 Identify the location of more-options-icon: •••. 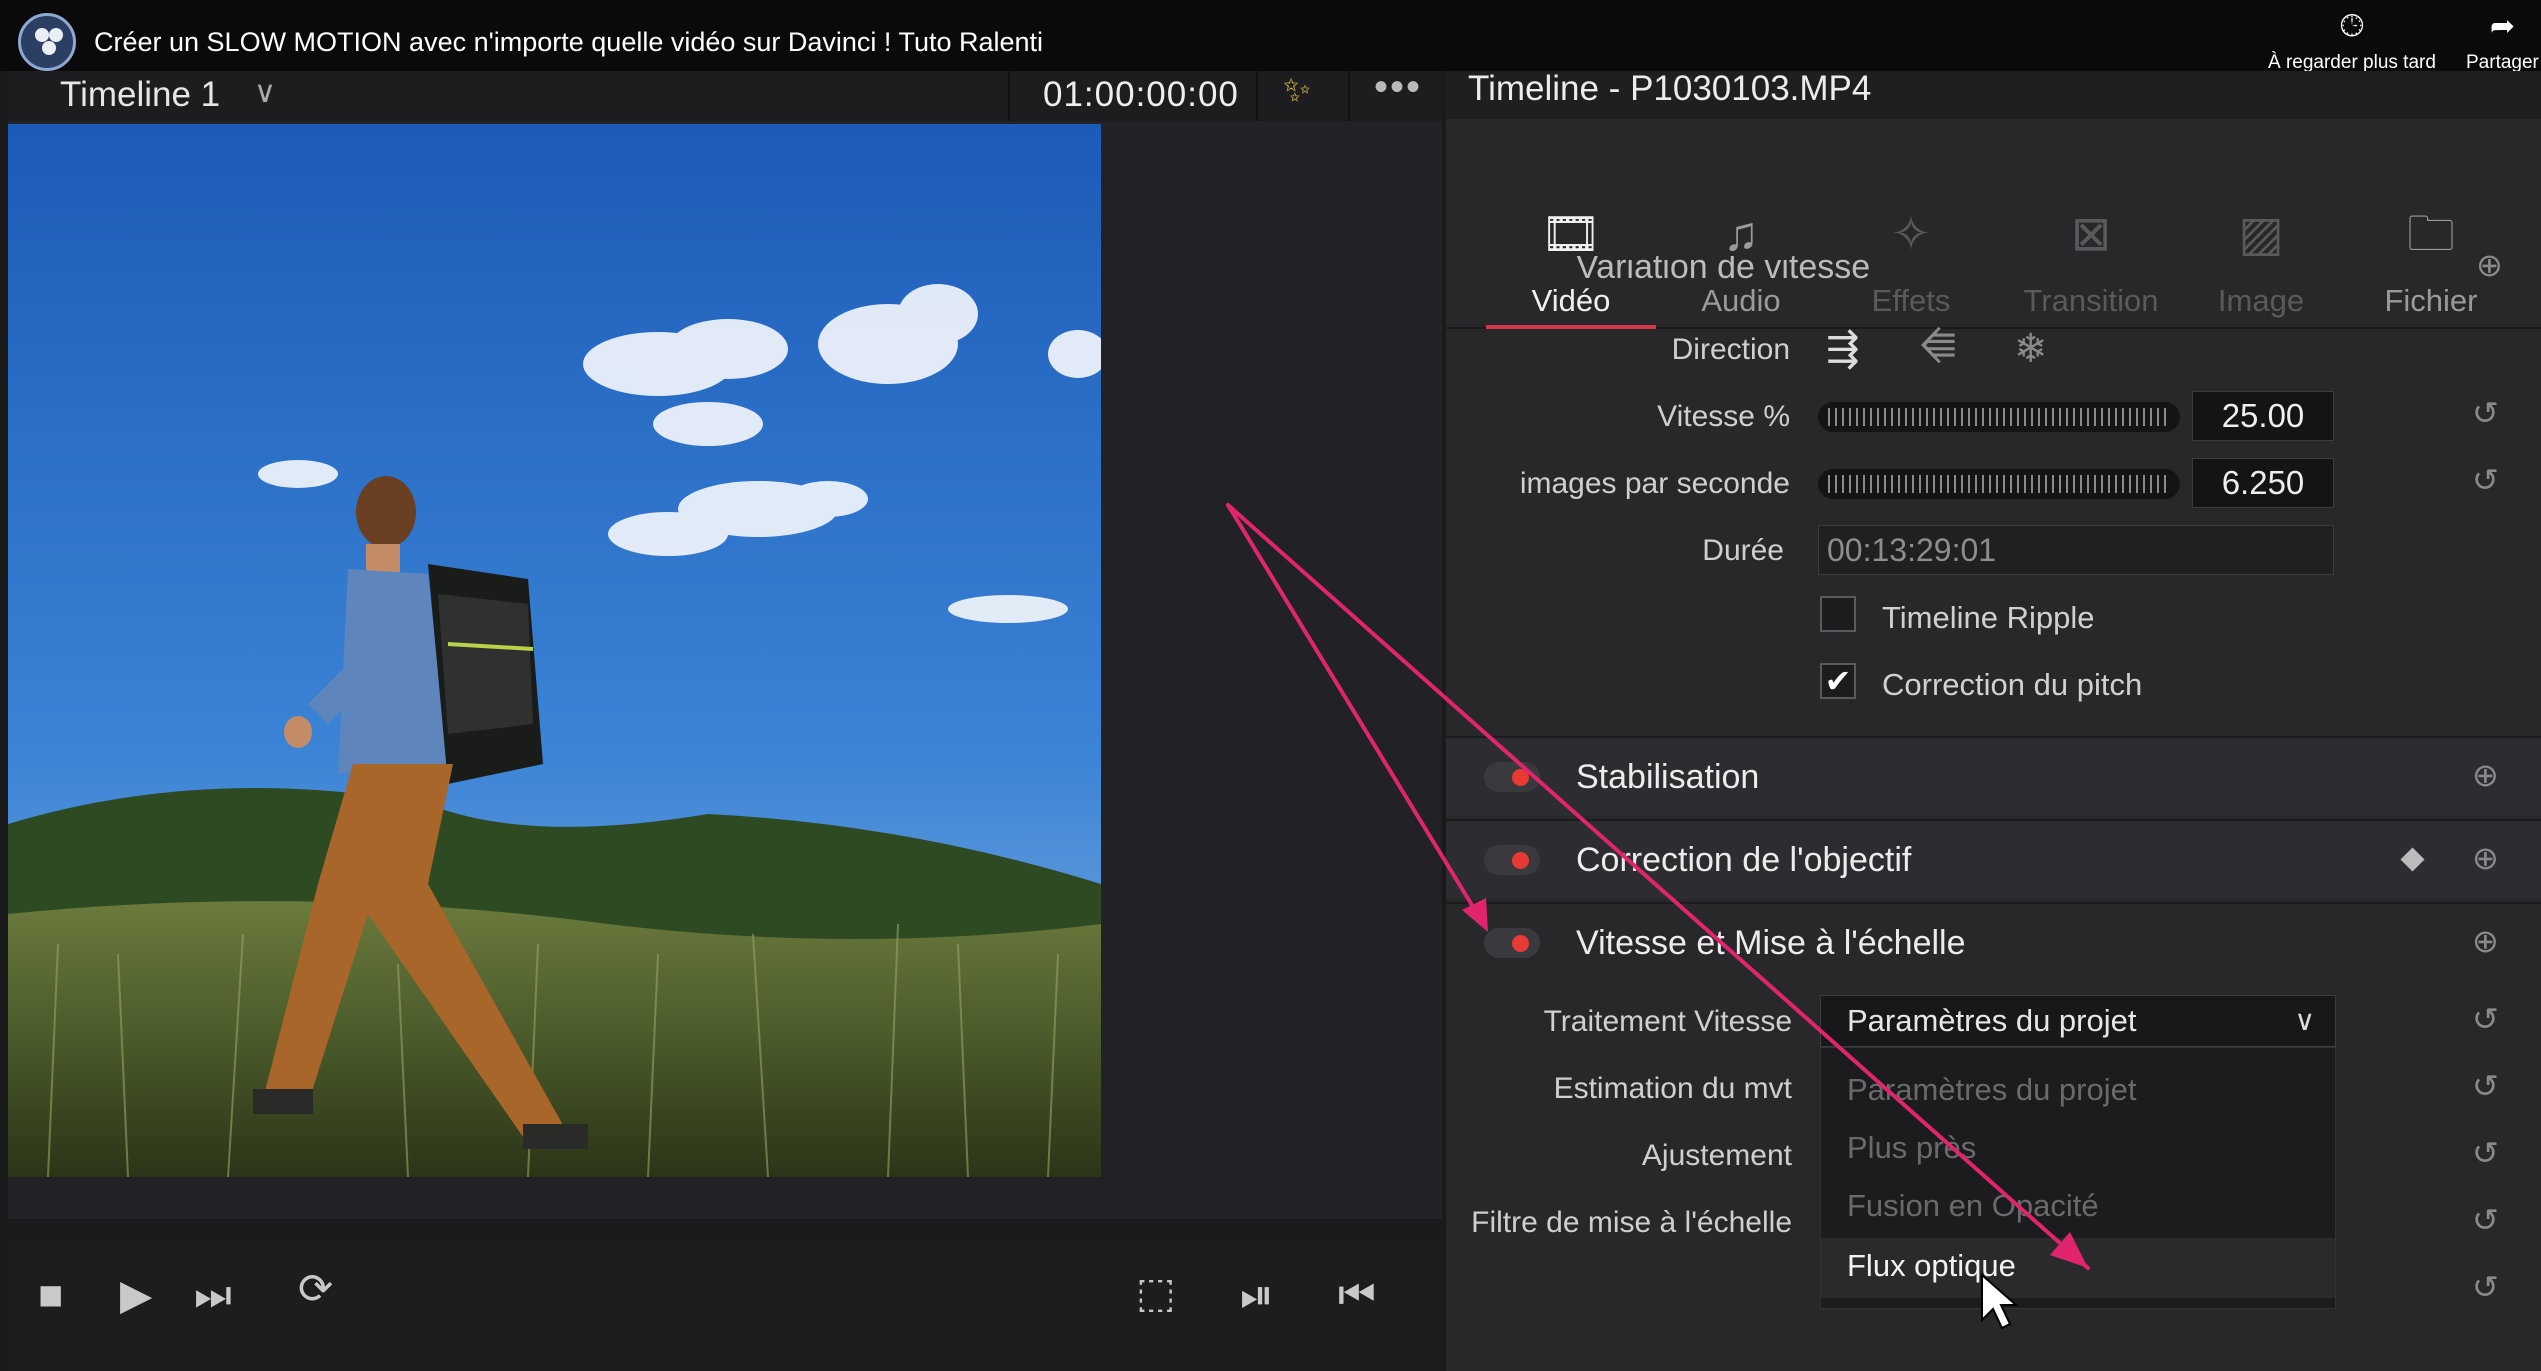
(1398, 87).